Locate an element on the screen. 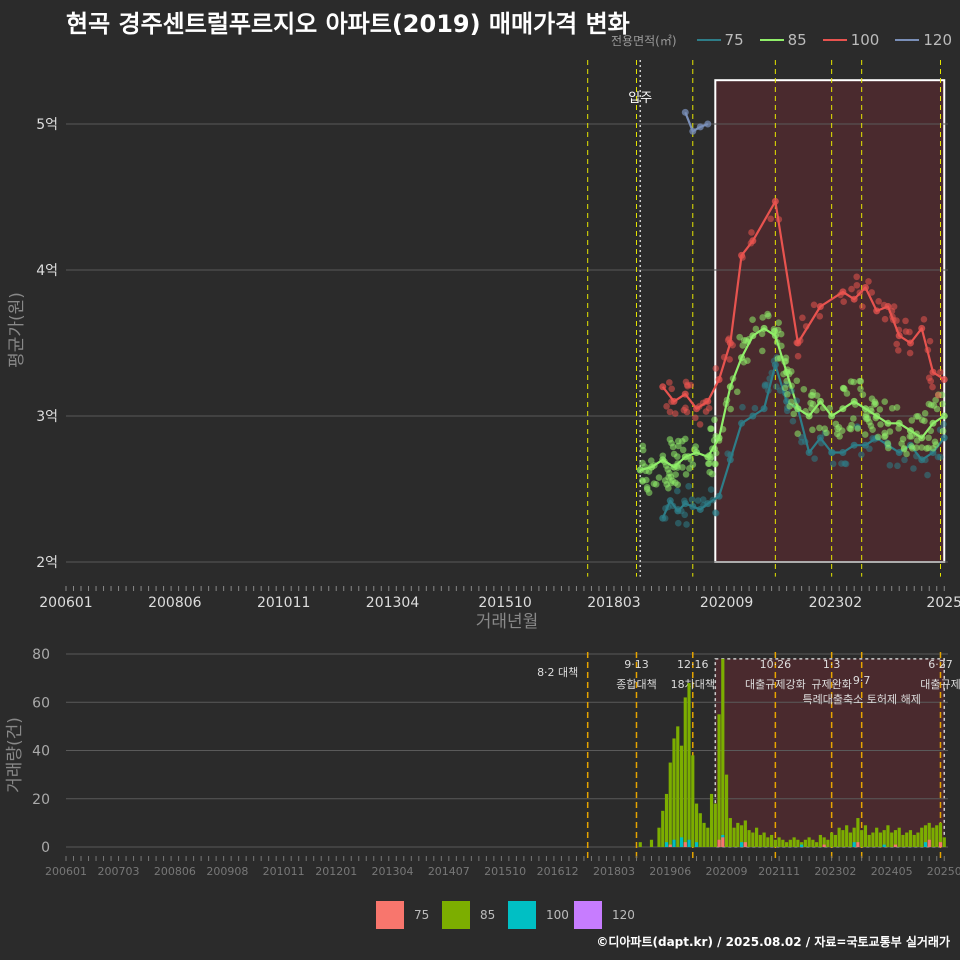 Image resolution: width=960 pixels, height=960 pixels. x-tick-label-bottom: 201304 is located at coordinates (393, 871).